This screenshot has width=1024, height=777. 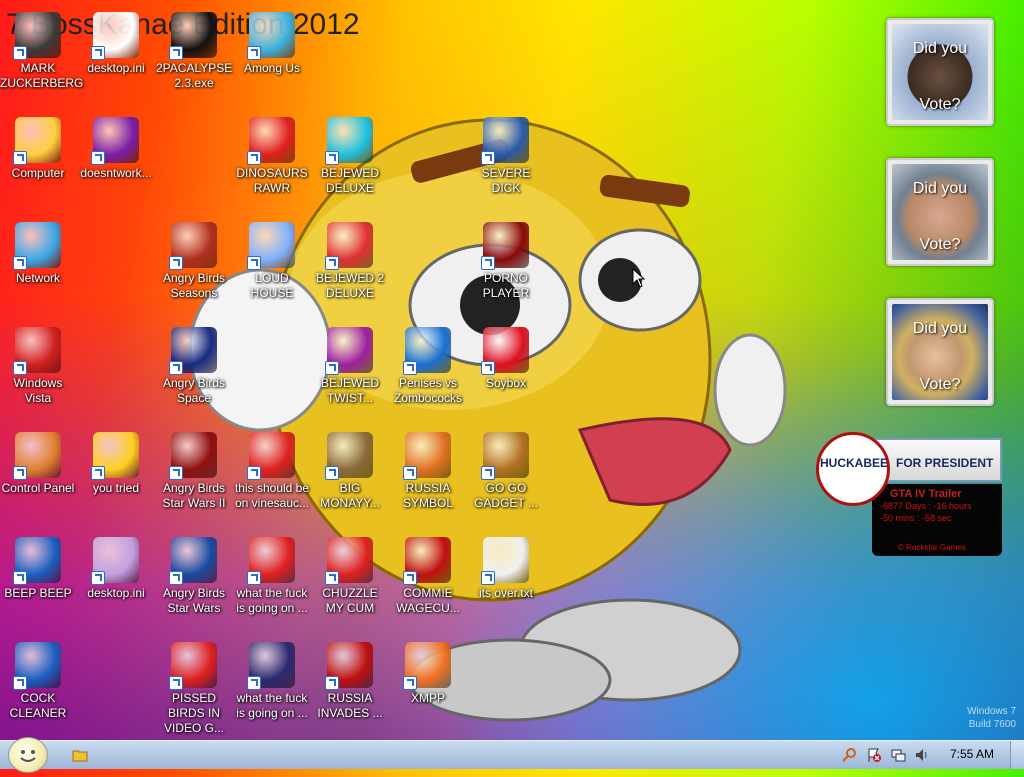 I want to click on action-center-flag-icon, so click(x=874, y=755).